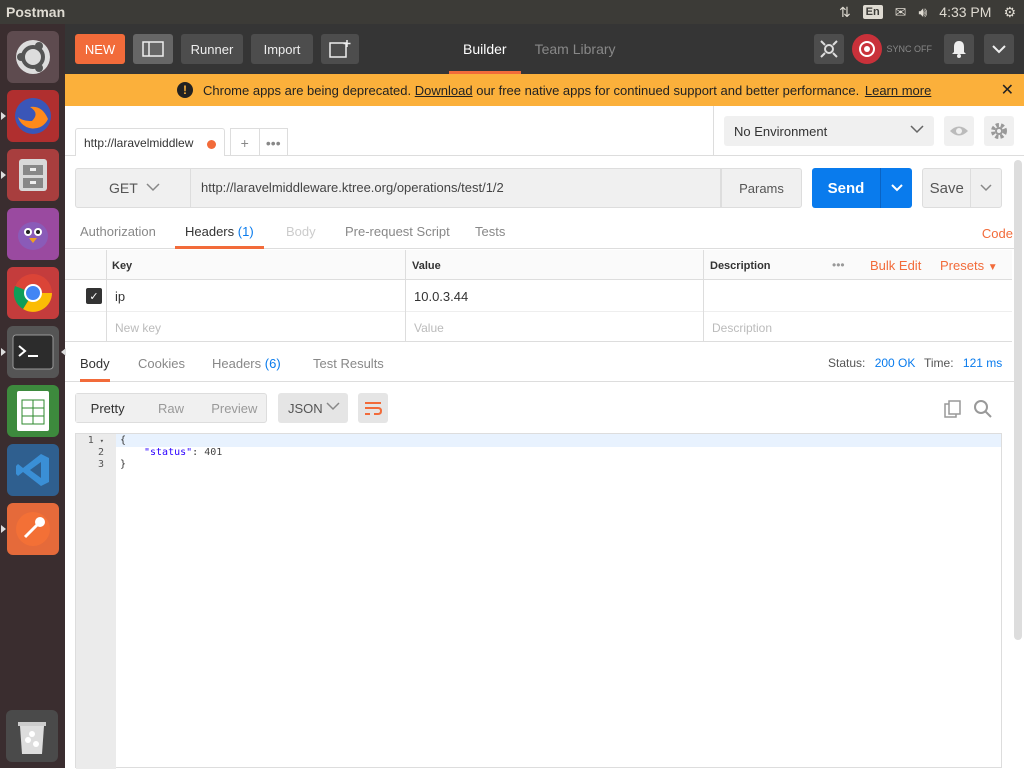 The image size is (1024, 769). I want to click on bulk-edit-link: Bulk Edit, so click(895, 265).